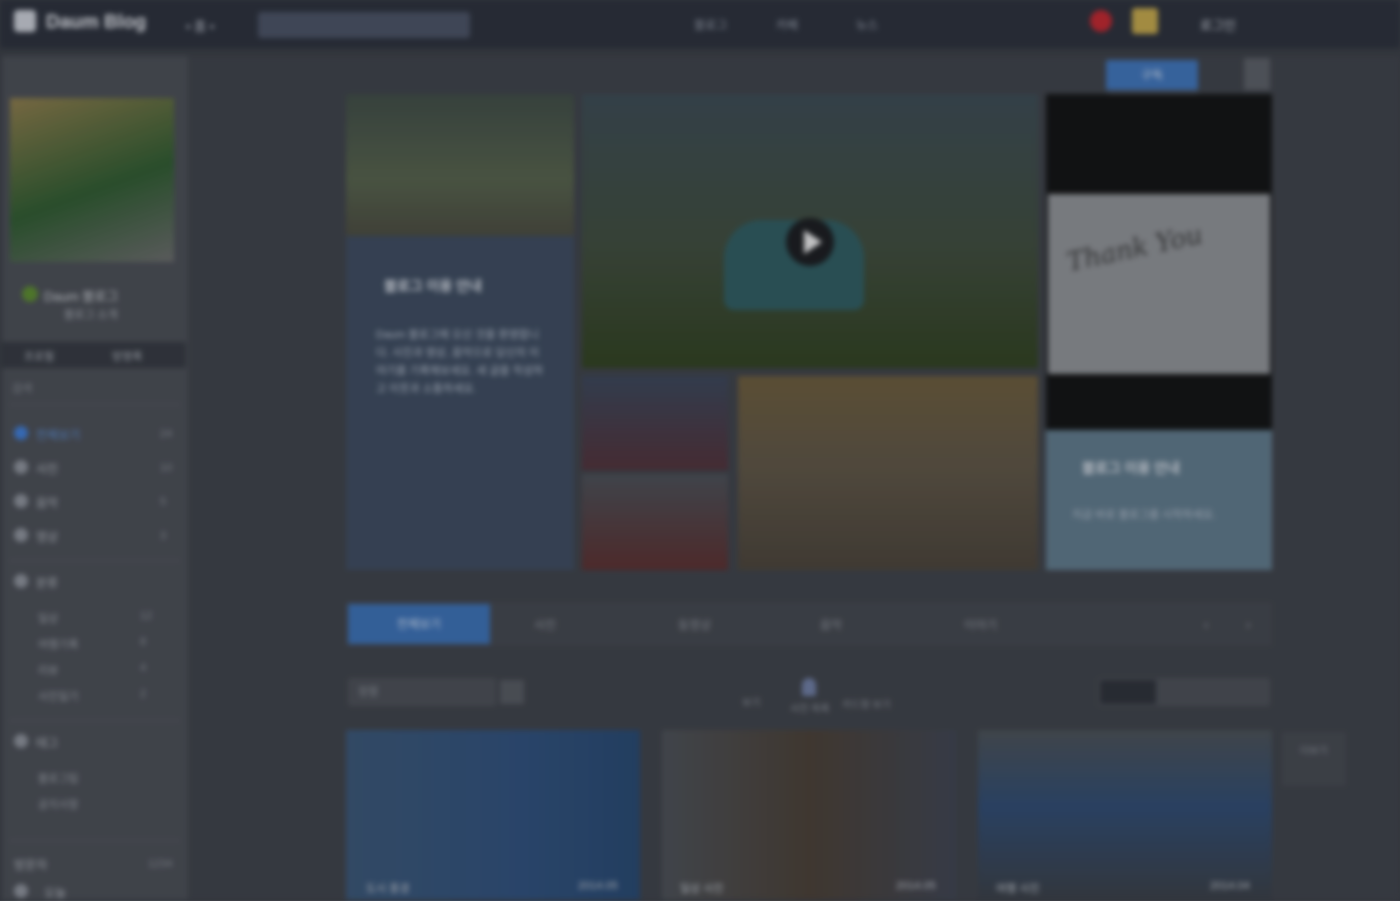  What do you see at coordinates (888, 473) in the screenshot?
I see `featured-photo-beach` at bounding box center [888, 473].